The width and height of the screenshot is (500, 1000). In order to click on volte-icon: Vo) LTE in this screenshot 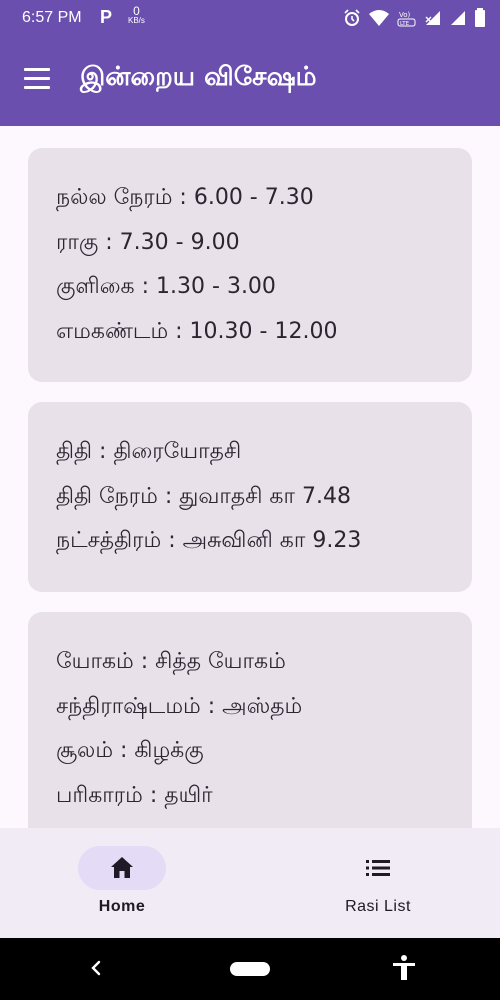, I will do `click(406, 19)`.